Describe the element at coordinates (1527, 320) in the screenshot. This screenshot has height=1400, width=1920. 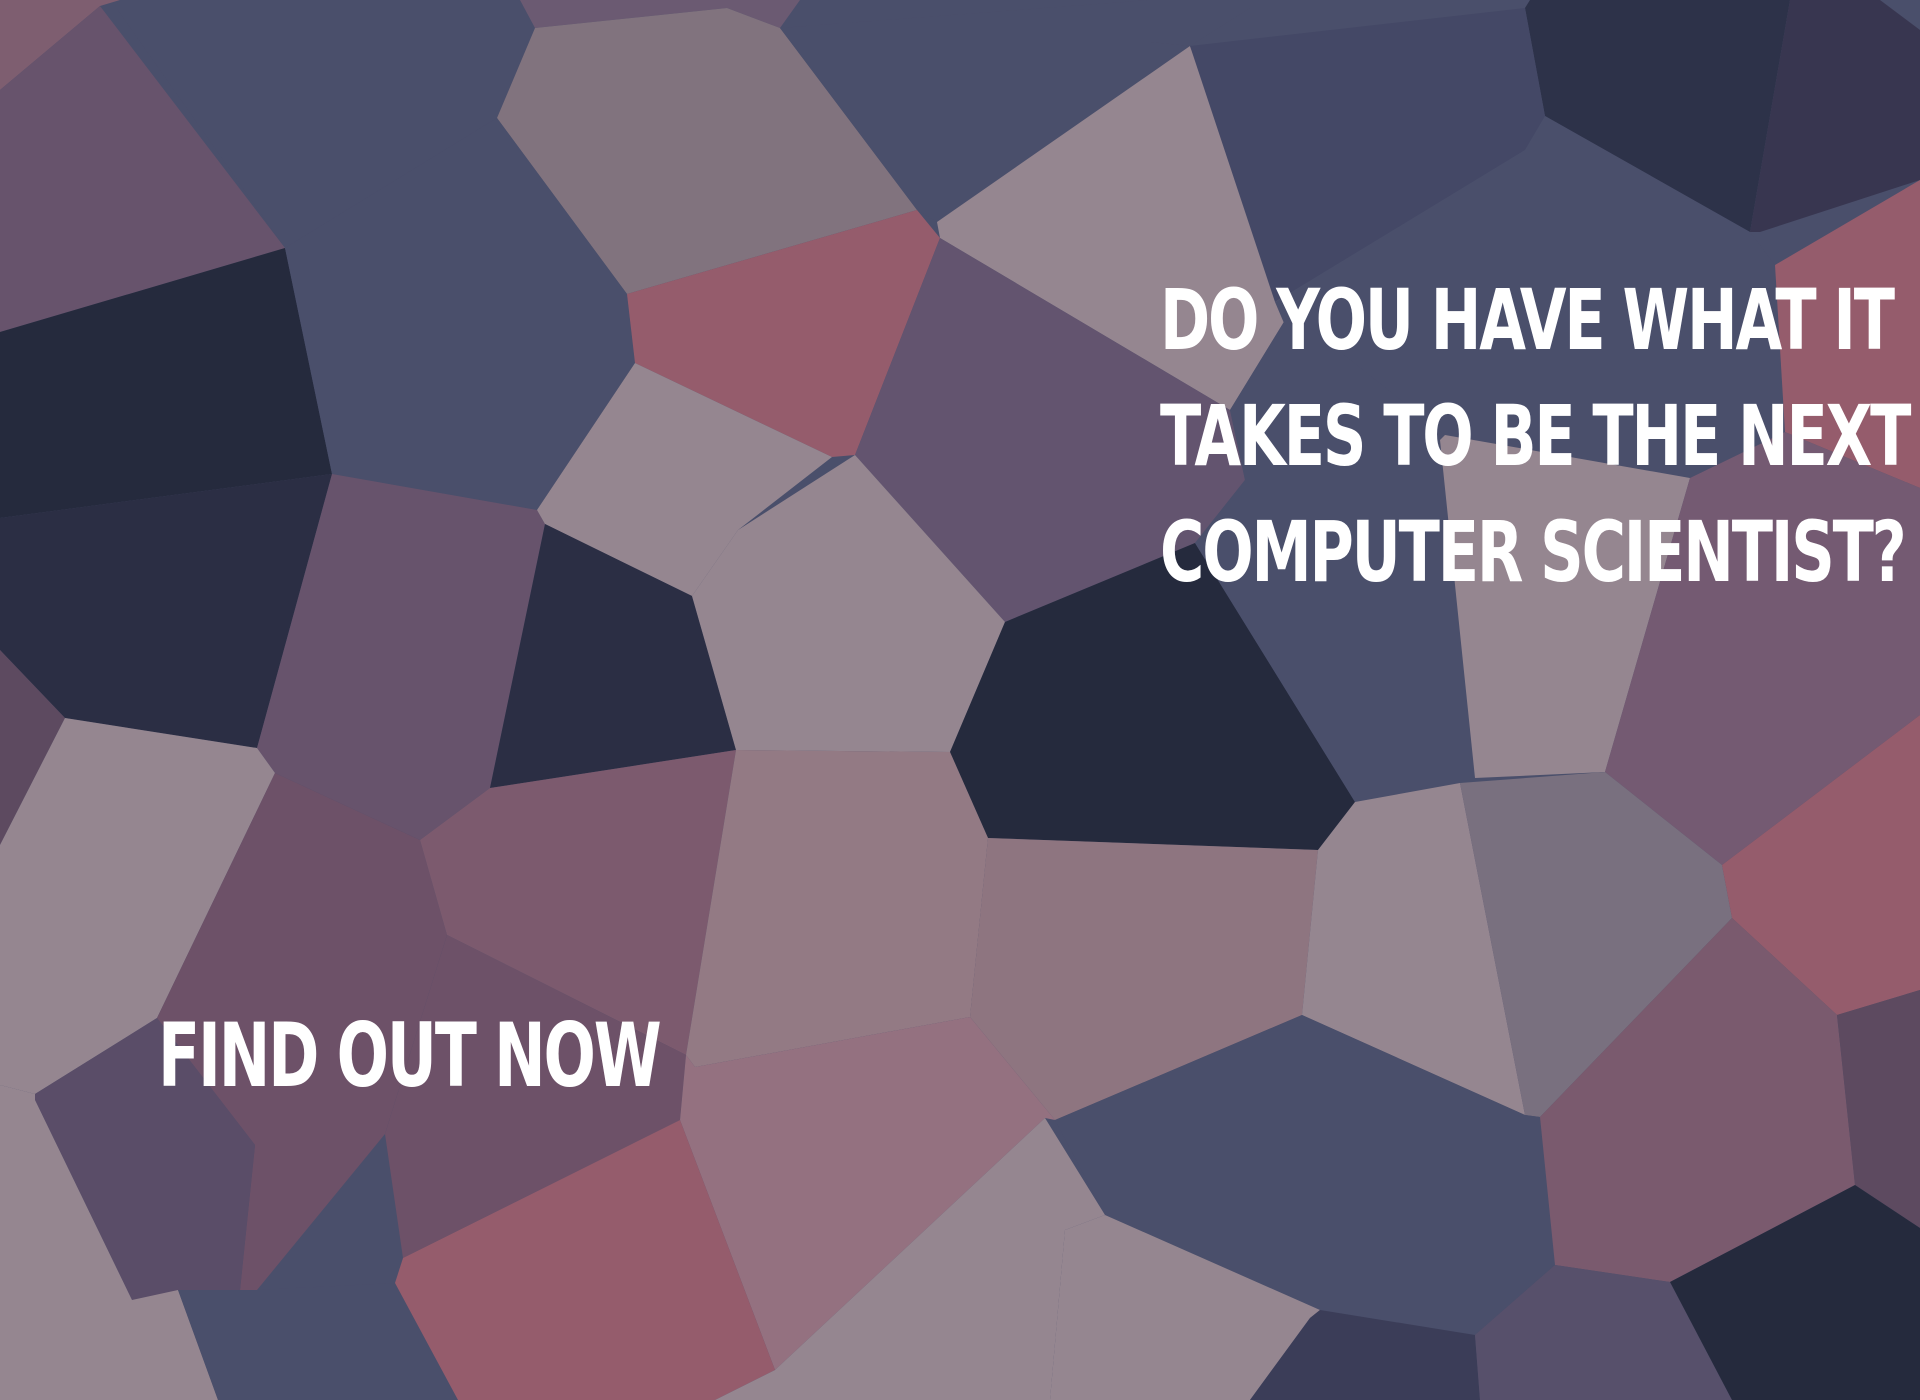
I see `headline-line-1: DO YOU HAVE WHAT IT` at that location.